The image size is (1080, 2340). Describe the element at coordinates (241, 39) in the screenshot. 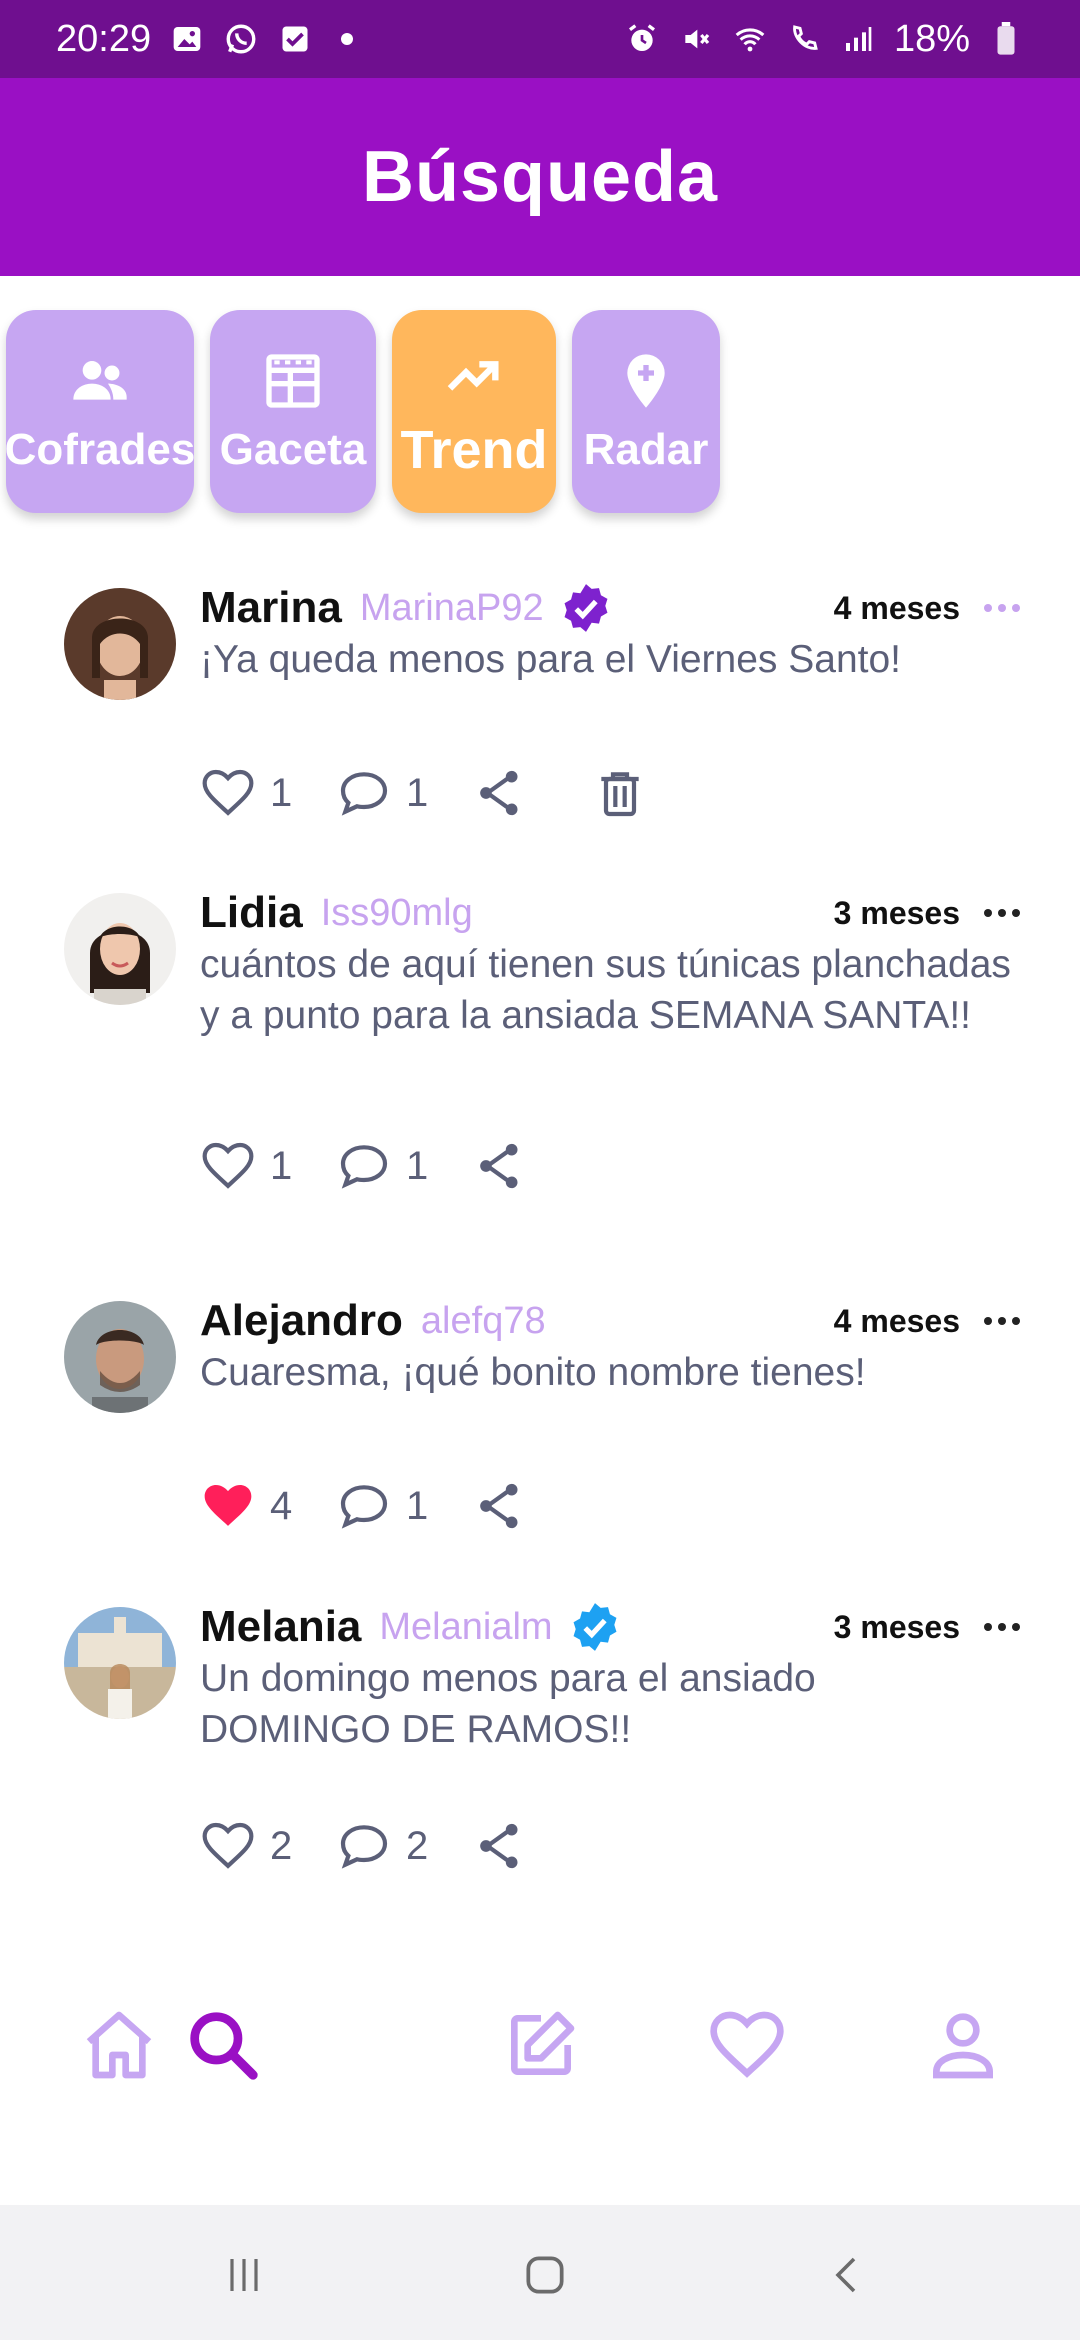

I see `whatsapp-icon` at that location.